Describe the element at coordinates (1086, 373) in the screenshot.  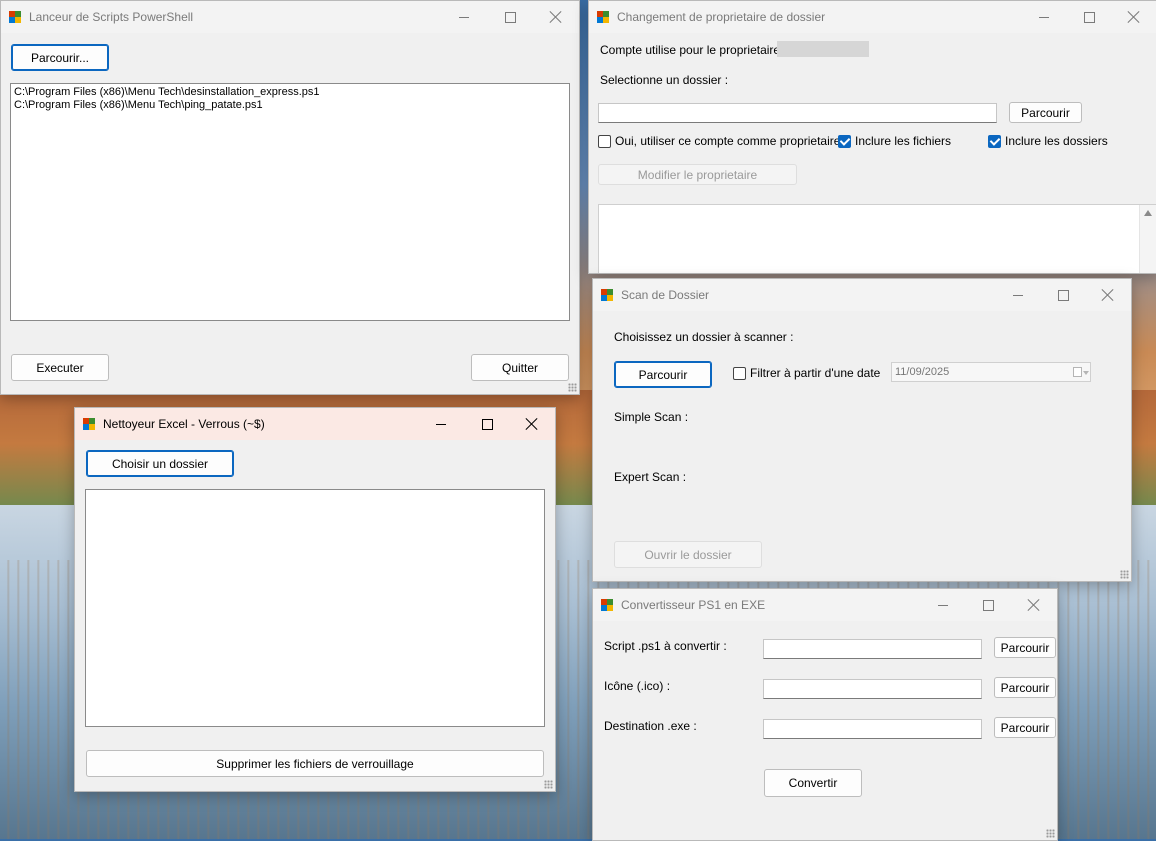
I see `chevron-down-icon` at that location.